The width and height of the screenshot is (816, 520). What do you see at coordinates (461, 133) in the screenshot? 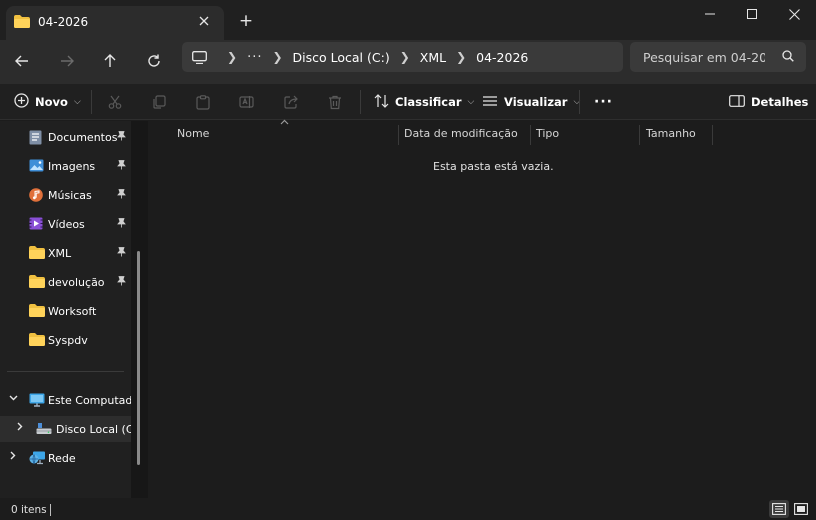
I see `column-header-date-modified: Data de modificação` at bounding box center [461, 133].